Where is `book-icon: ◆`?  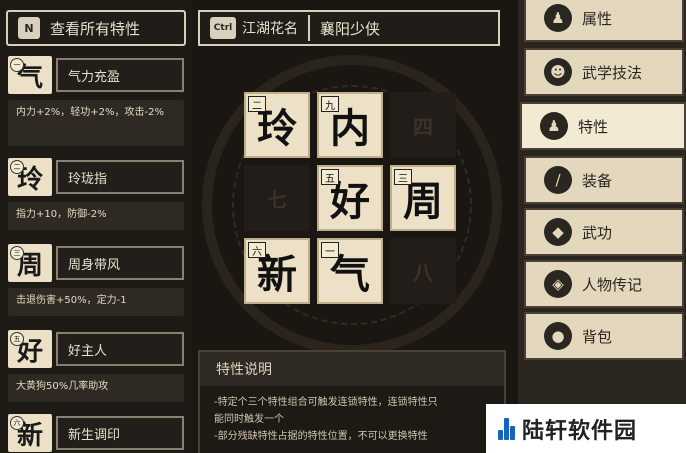 book-icon: ◆ is located at coordinates (558, 232).